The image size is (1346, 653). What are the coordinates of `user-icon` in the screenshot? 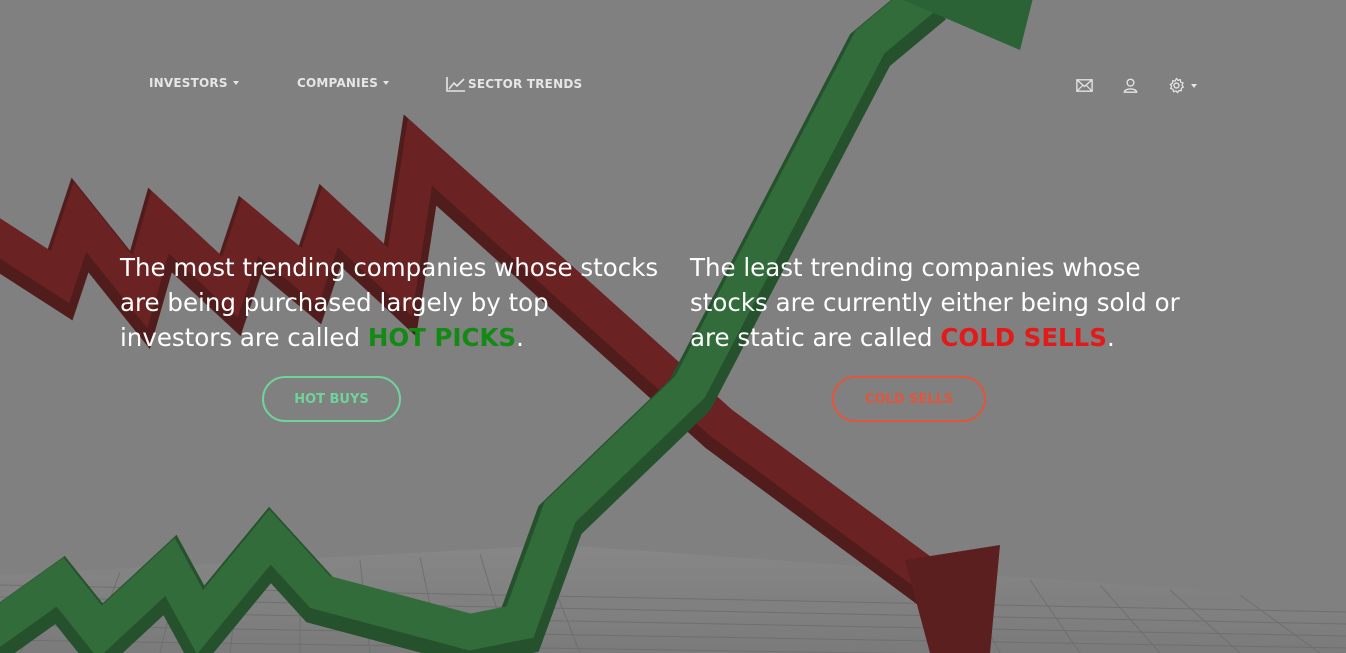 It's located at (1130, 85).